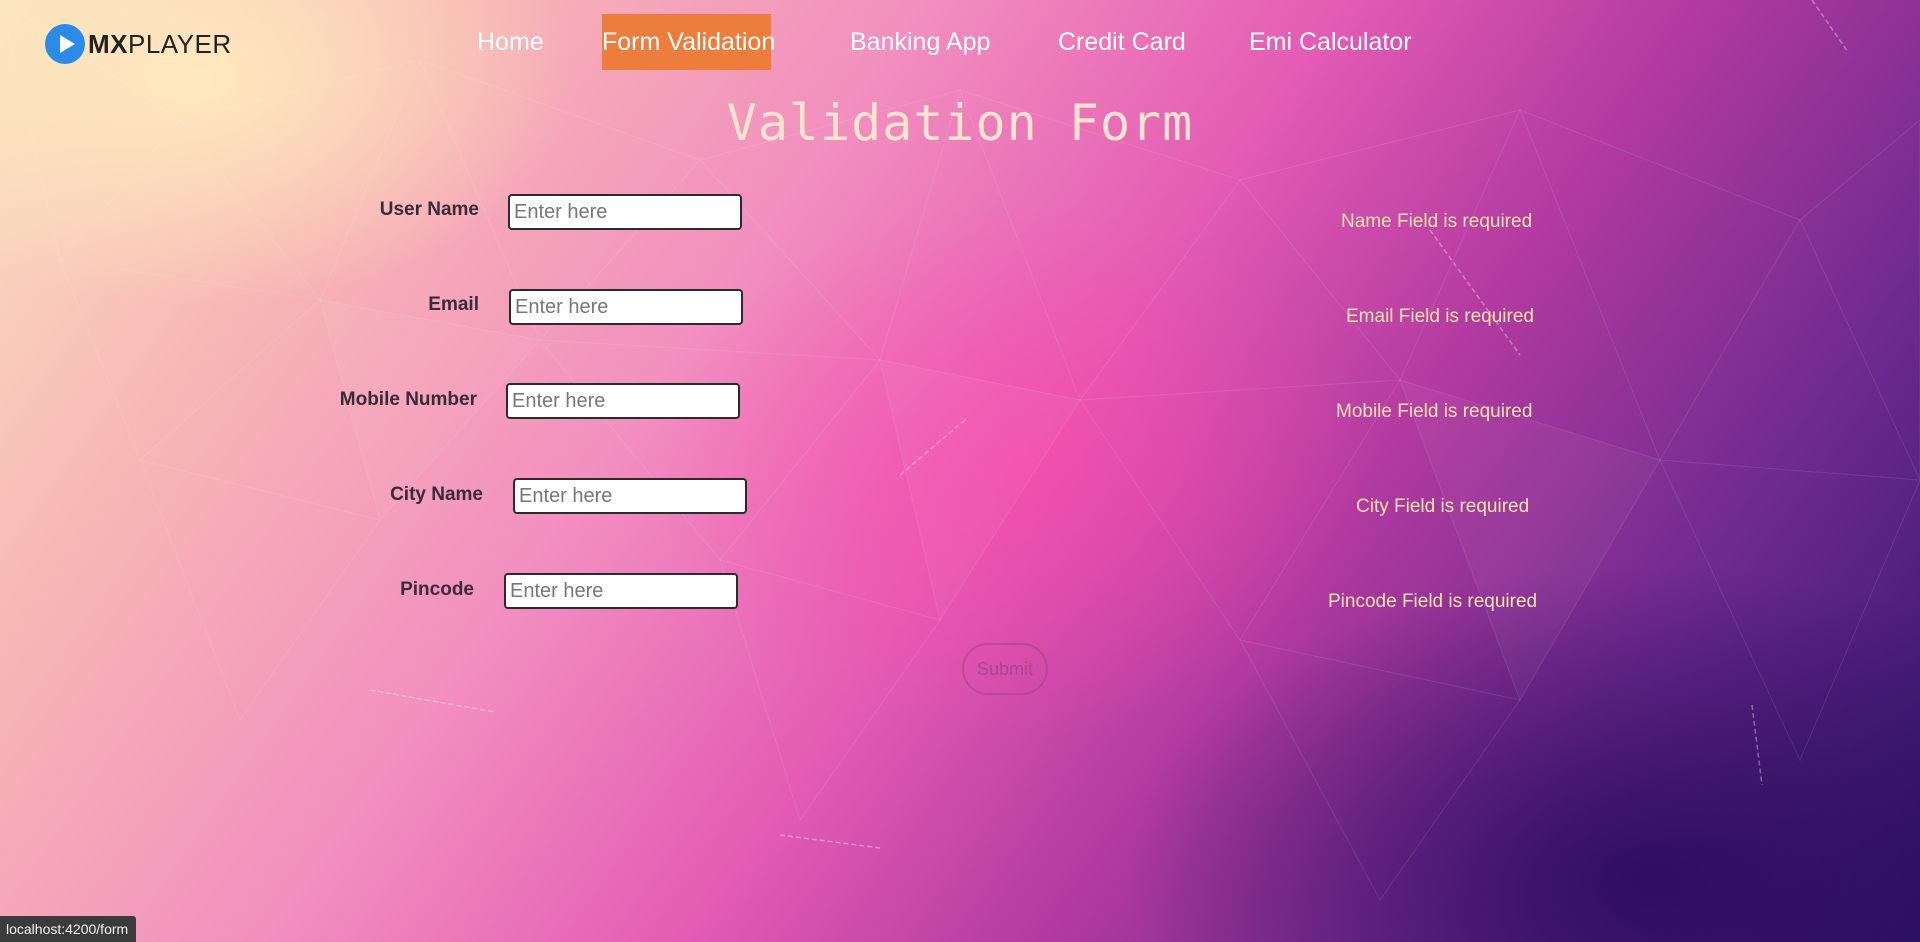  I want to click on label-user-name: User Name, so click(429, 209).